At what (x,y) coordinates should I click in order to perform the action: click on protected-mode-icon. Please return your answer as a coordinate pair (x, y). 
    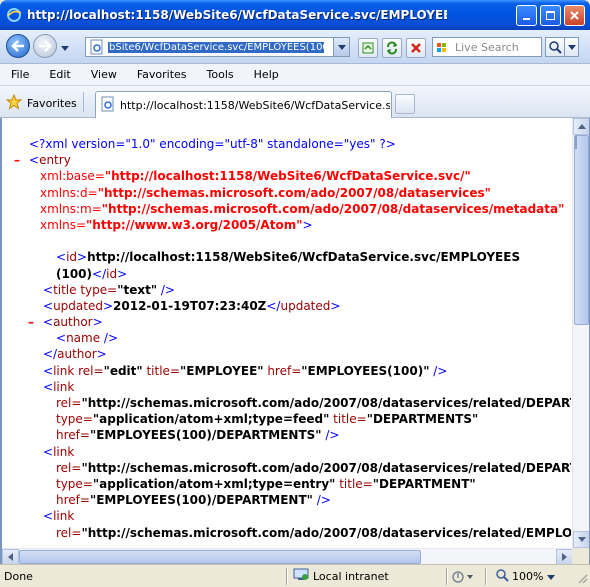
    Looking at the image, I should click on (464, 578).